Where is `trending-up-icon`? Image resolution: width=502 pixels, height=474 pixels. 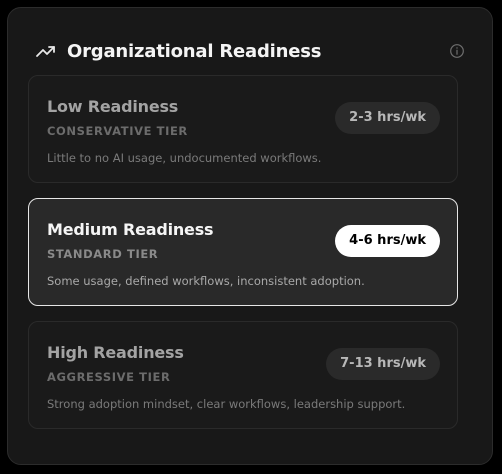
trending-up-icon is located at coordinates (46, 51).